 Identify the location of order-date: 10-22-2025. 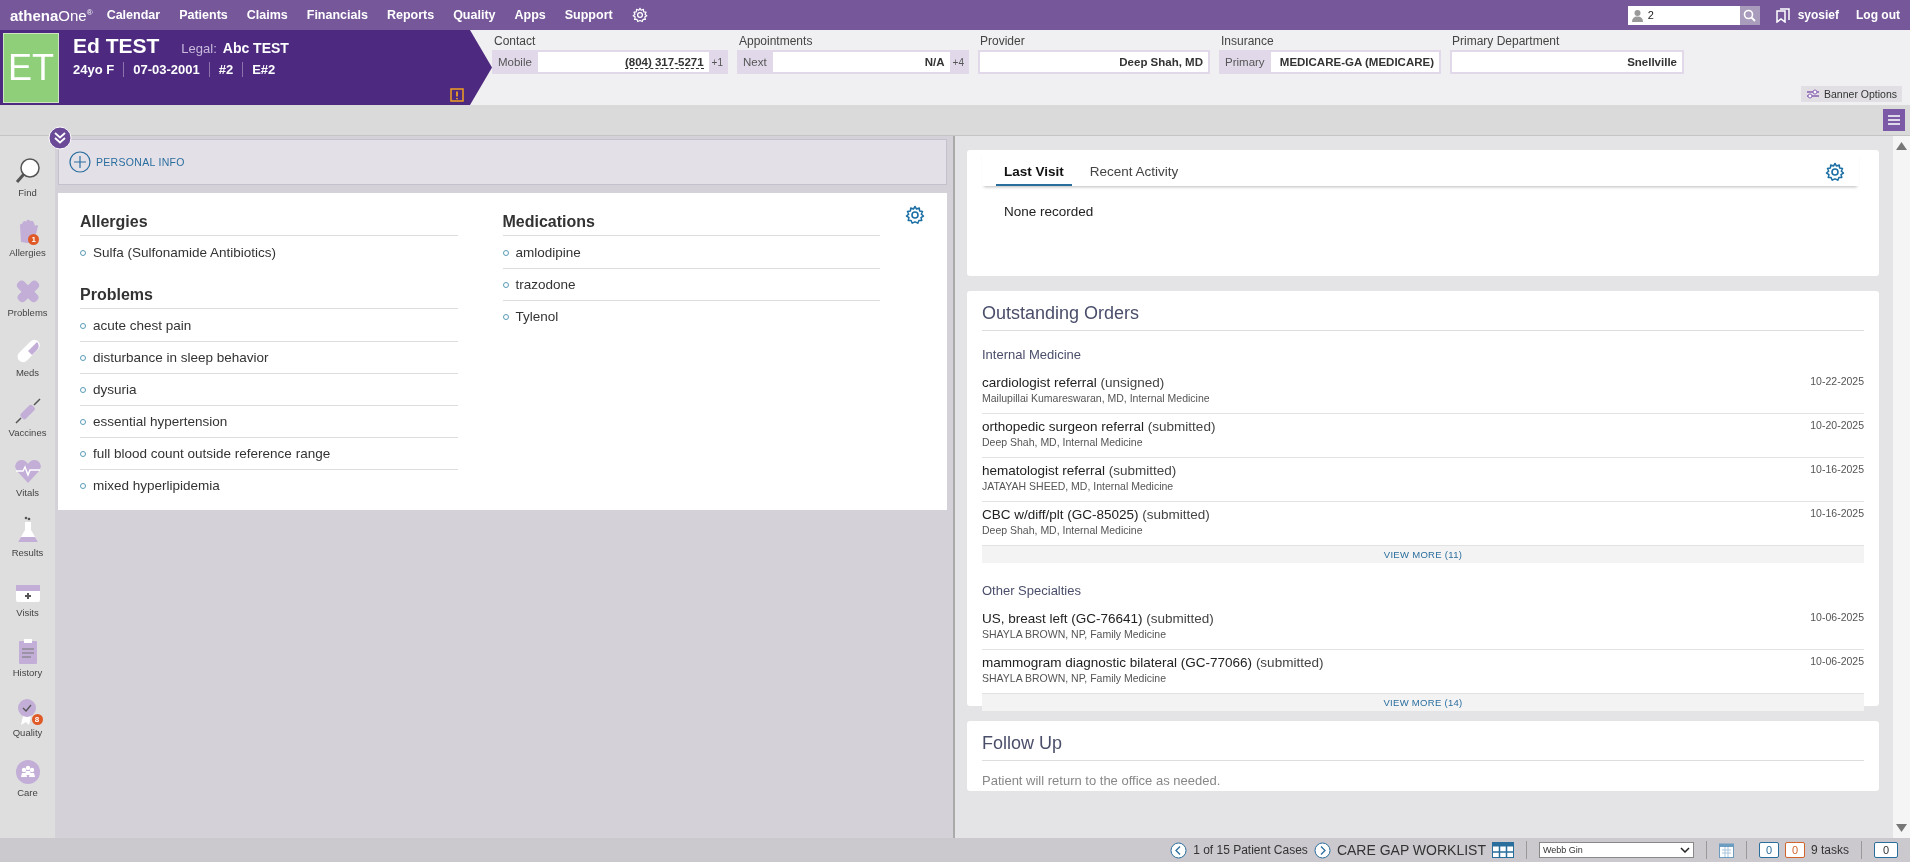
(1837, 382).